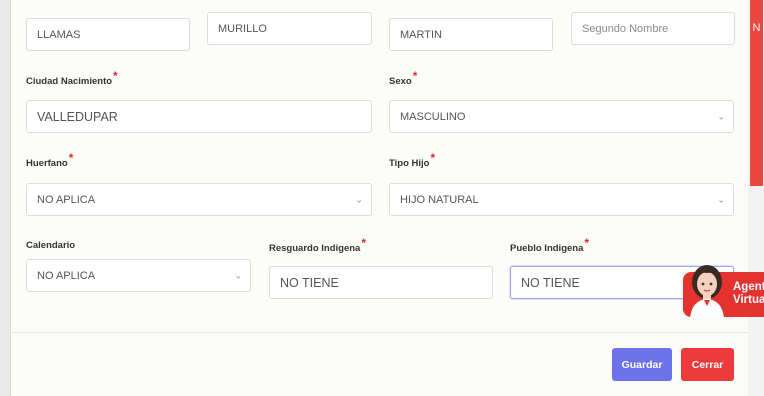 The image size is (764, 396). I want to click on child-type-label: Tipo Hijo*, so click(412, 160).